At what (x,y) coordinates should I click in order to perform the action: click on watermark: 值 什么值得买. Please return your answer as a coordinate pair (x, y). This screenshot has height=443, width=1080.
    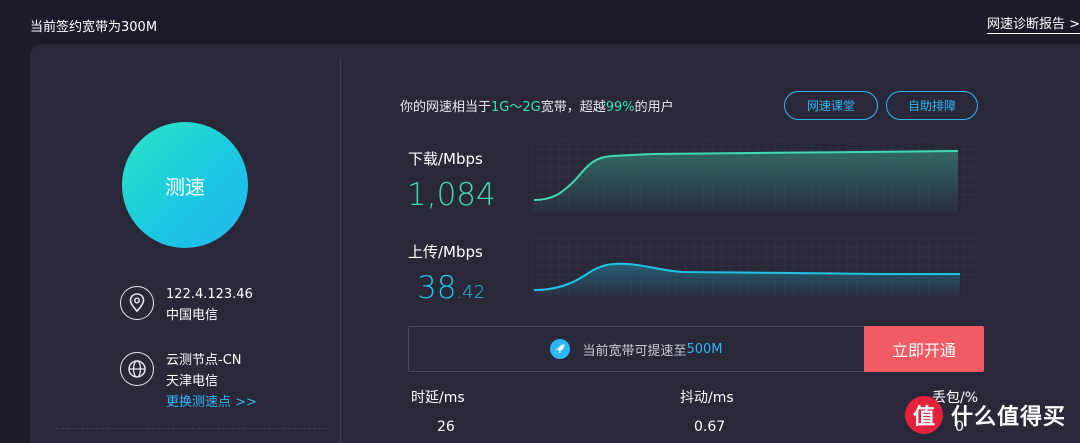
    Looking at the image, I should click on (985, 415).